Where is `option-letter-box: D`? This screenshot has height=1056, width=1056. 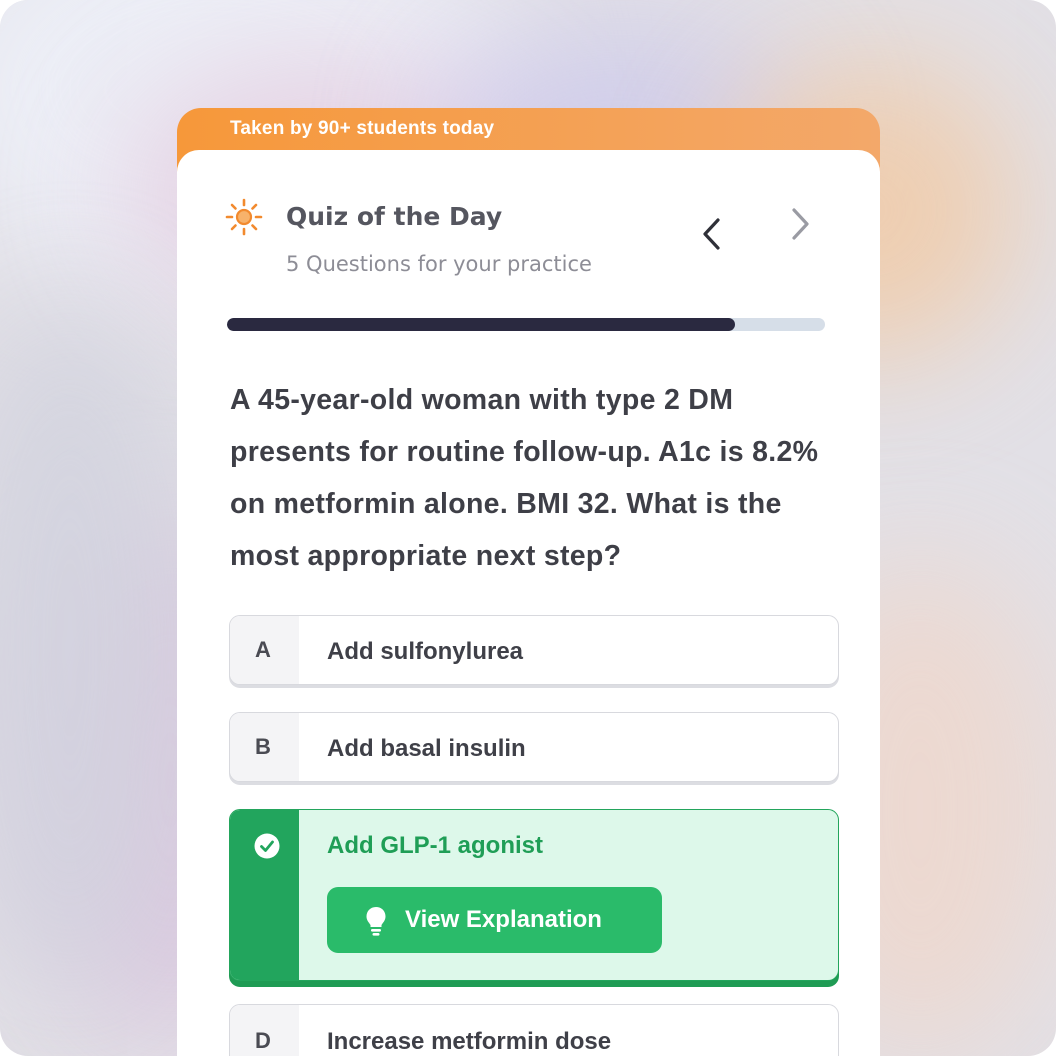
option-letter-box: D is located at coordinates (264, 1030).